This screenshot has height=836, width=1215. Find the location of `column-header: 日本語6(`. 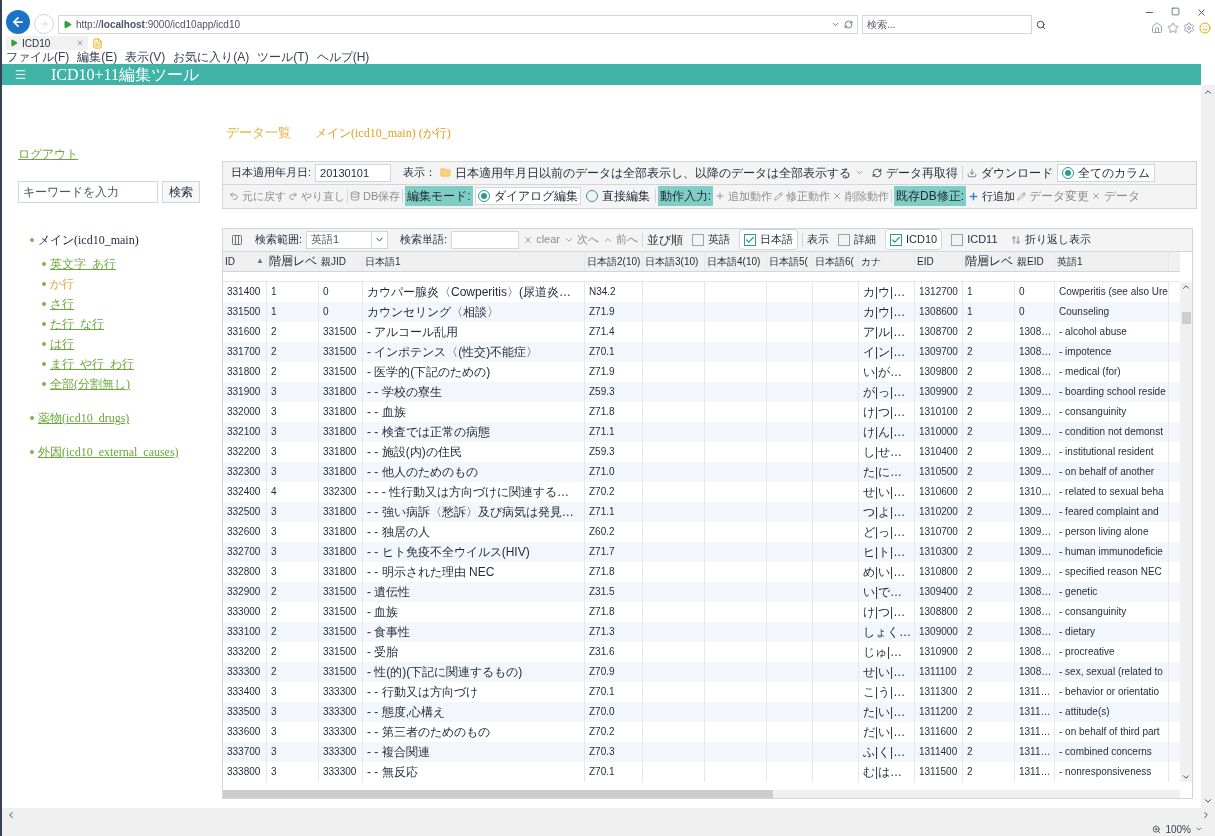

column-header: 日本語6( is located at coordinates (836, 261).